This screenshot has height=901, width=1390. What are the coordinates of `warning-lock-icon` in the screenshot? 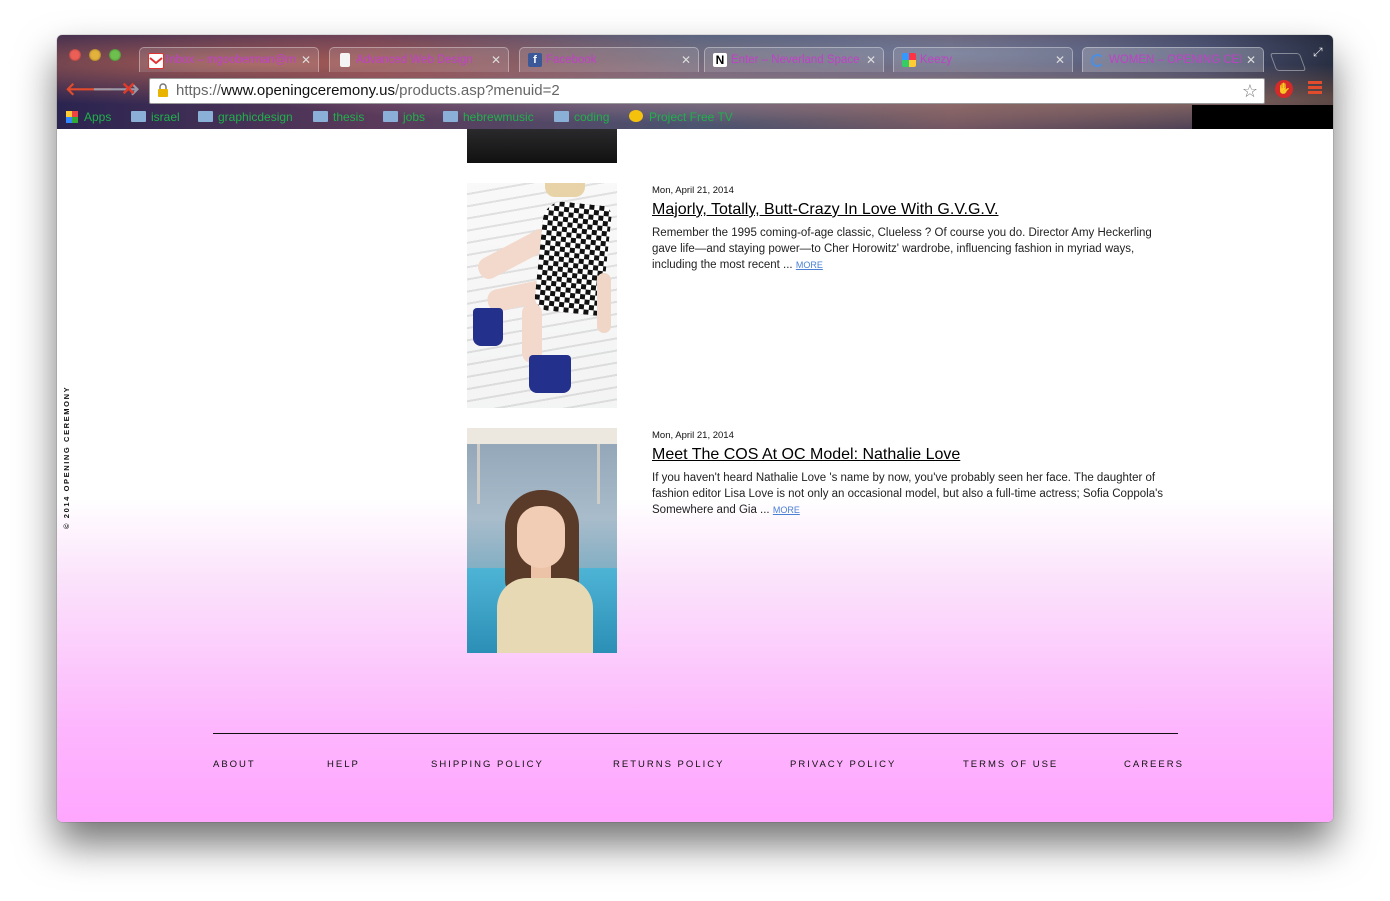 It's located at (163, 90).